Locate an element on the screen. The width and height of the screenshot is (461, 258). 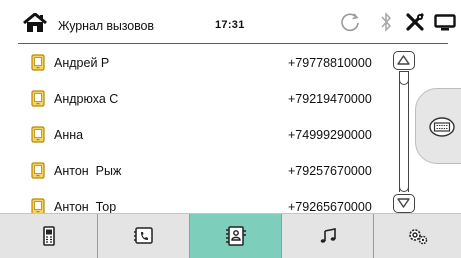
contact-number: +74999290000 is located at coordinates (330, 135).